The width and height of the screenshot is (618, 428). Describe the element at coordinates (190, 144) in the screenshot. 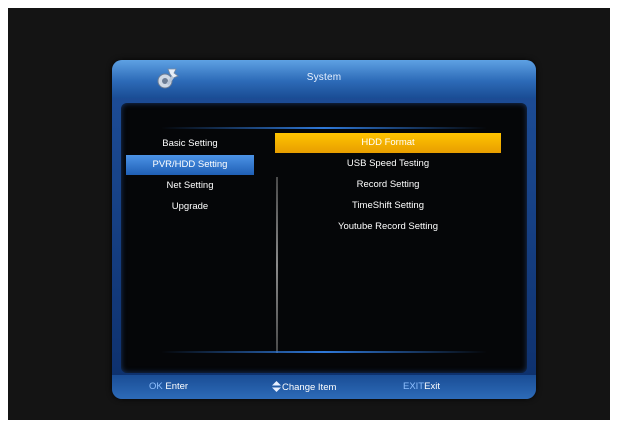

I see `menu-item-basic-setting: Basic Setting` at that location.